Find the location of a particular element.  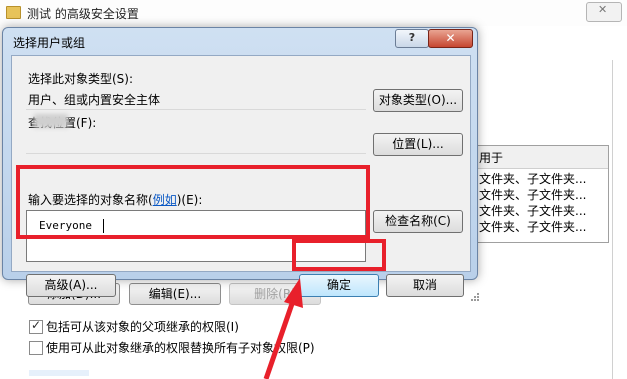

resize-grip-icon is located at coordinates (475, 297).